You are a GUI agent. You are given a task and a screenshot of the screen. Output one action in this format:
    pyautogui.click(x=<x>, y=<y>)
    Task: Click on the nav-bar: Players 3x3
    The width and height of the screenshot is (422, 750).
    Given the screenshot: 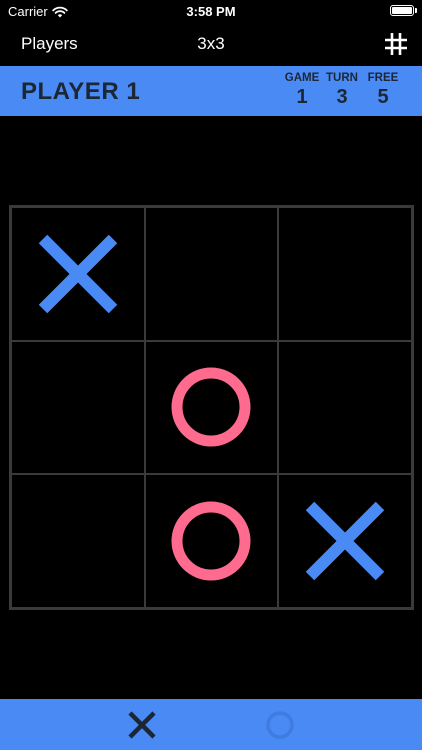 What is the action you would take?
    pyautogui.click(x=211, y=44)
    